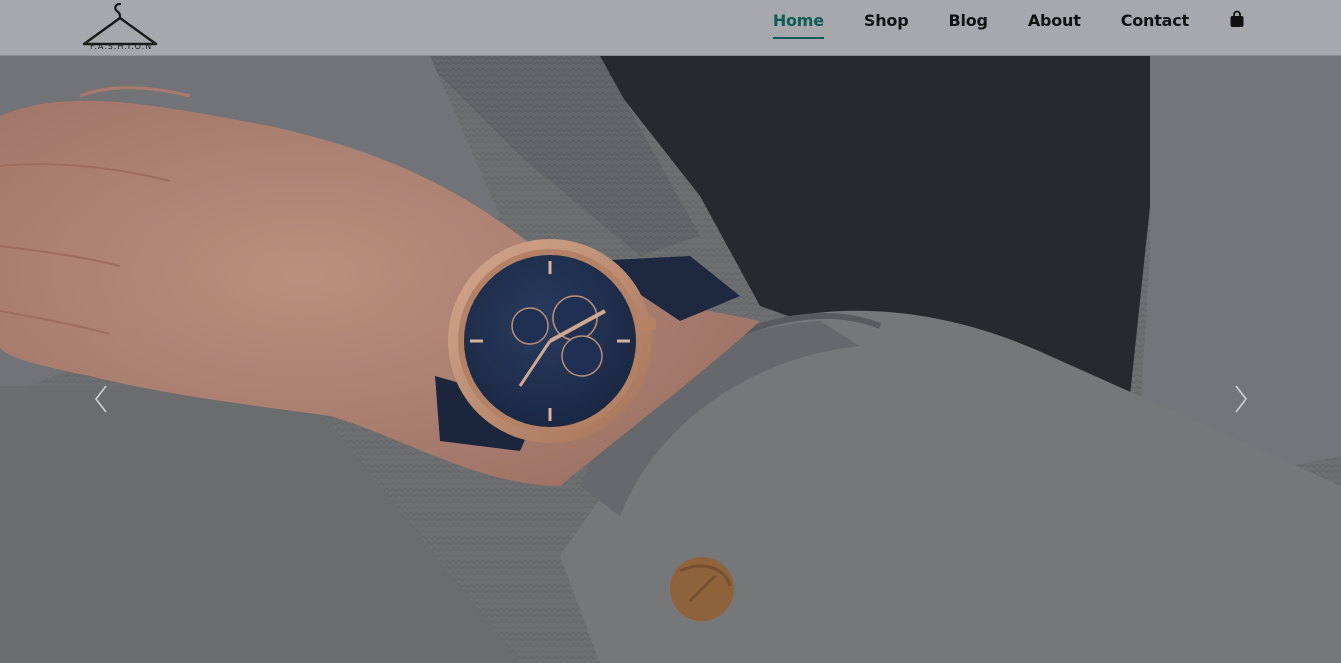  I want to click on carousel-next-button, so click(1241, 399).